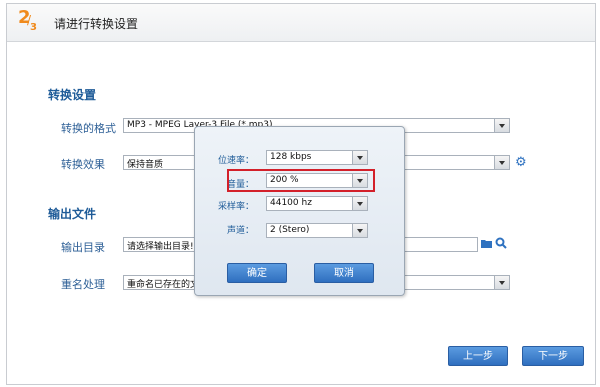  What do you see at coordinates (72, 95) in the screenshot?
I see `convert-settings-title: 转换设置` at bounding box center [72, 95].